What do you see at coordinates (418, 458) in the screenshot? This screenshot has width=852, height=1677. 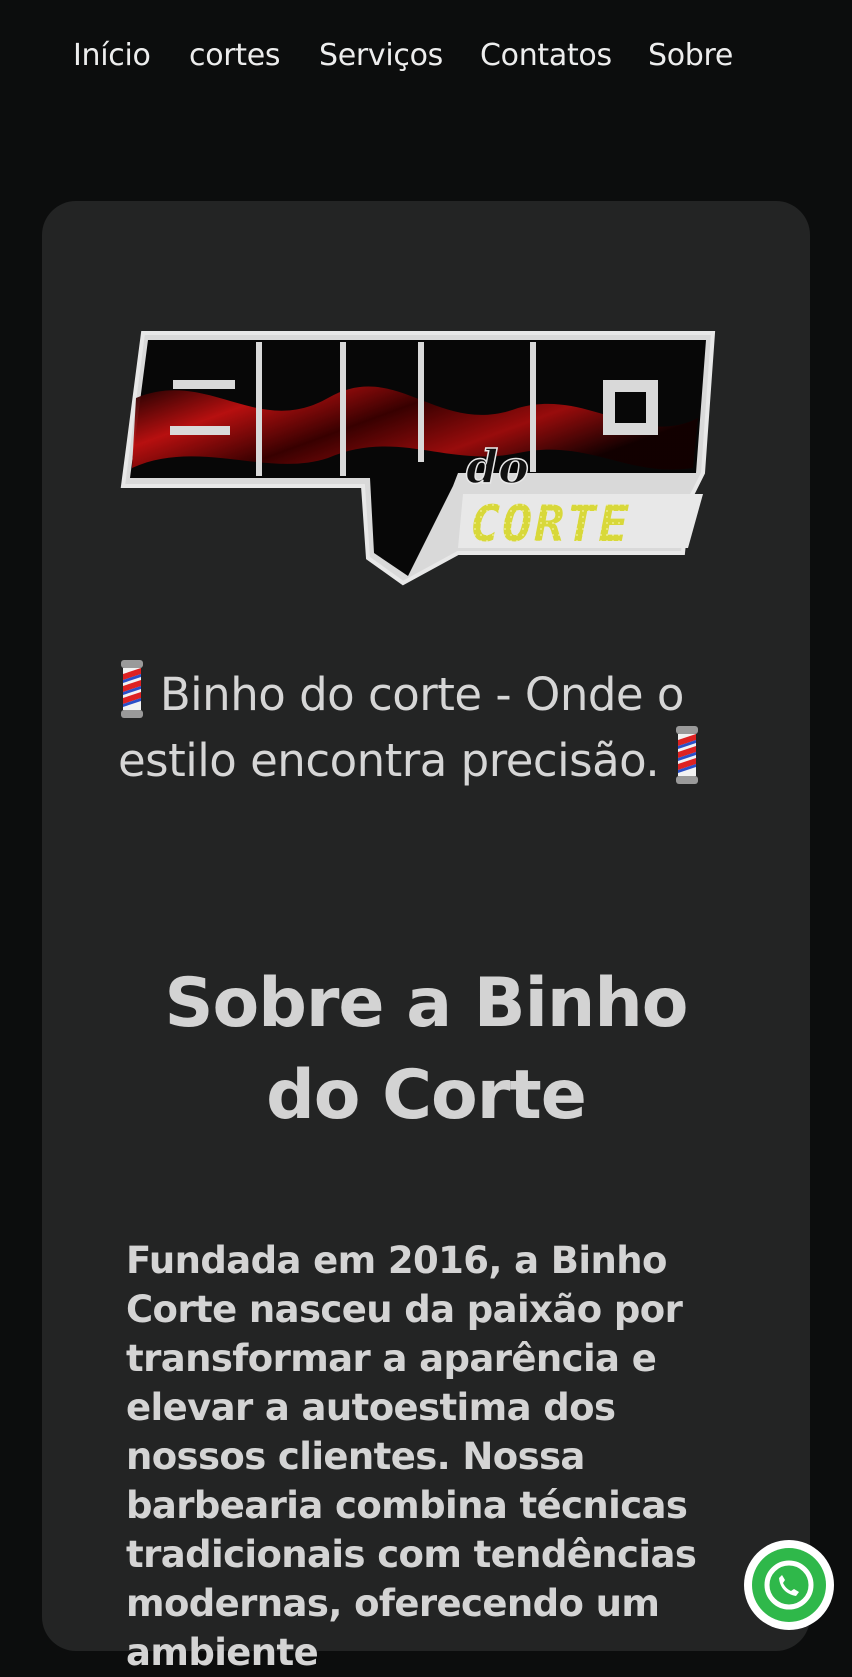 I see `binho-do-corte-logo: do CORTE` at bounding box center [418, 458].